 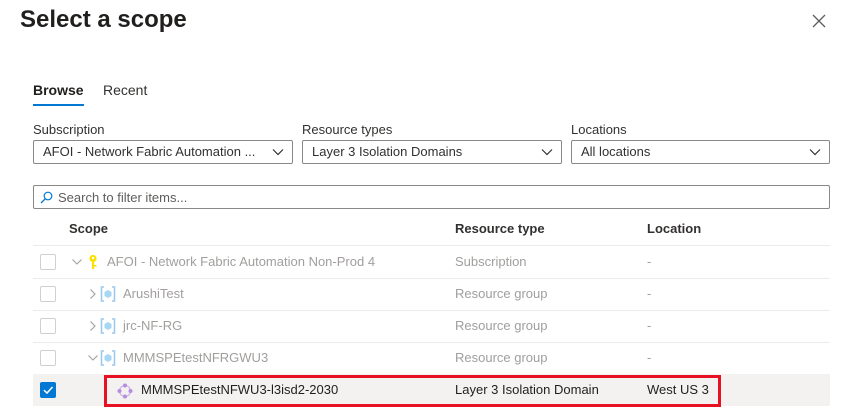 I want to click on search-box, so click(x=431, y=197).